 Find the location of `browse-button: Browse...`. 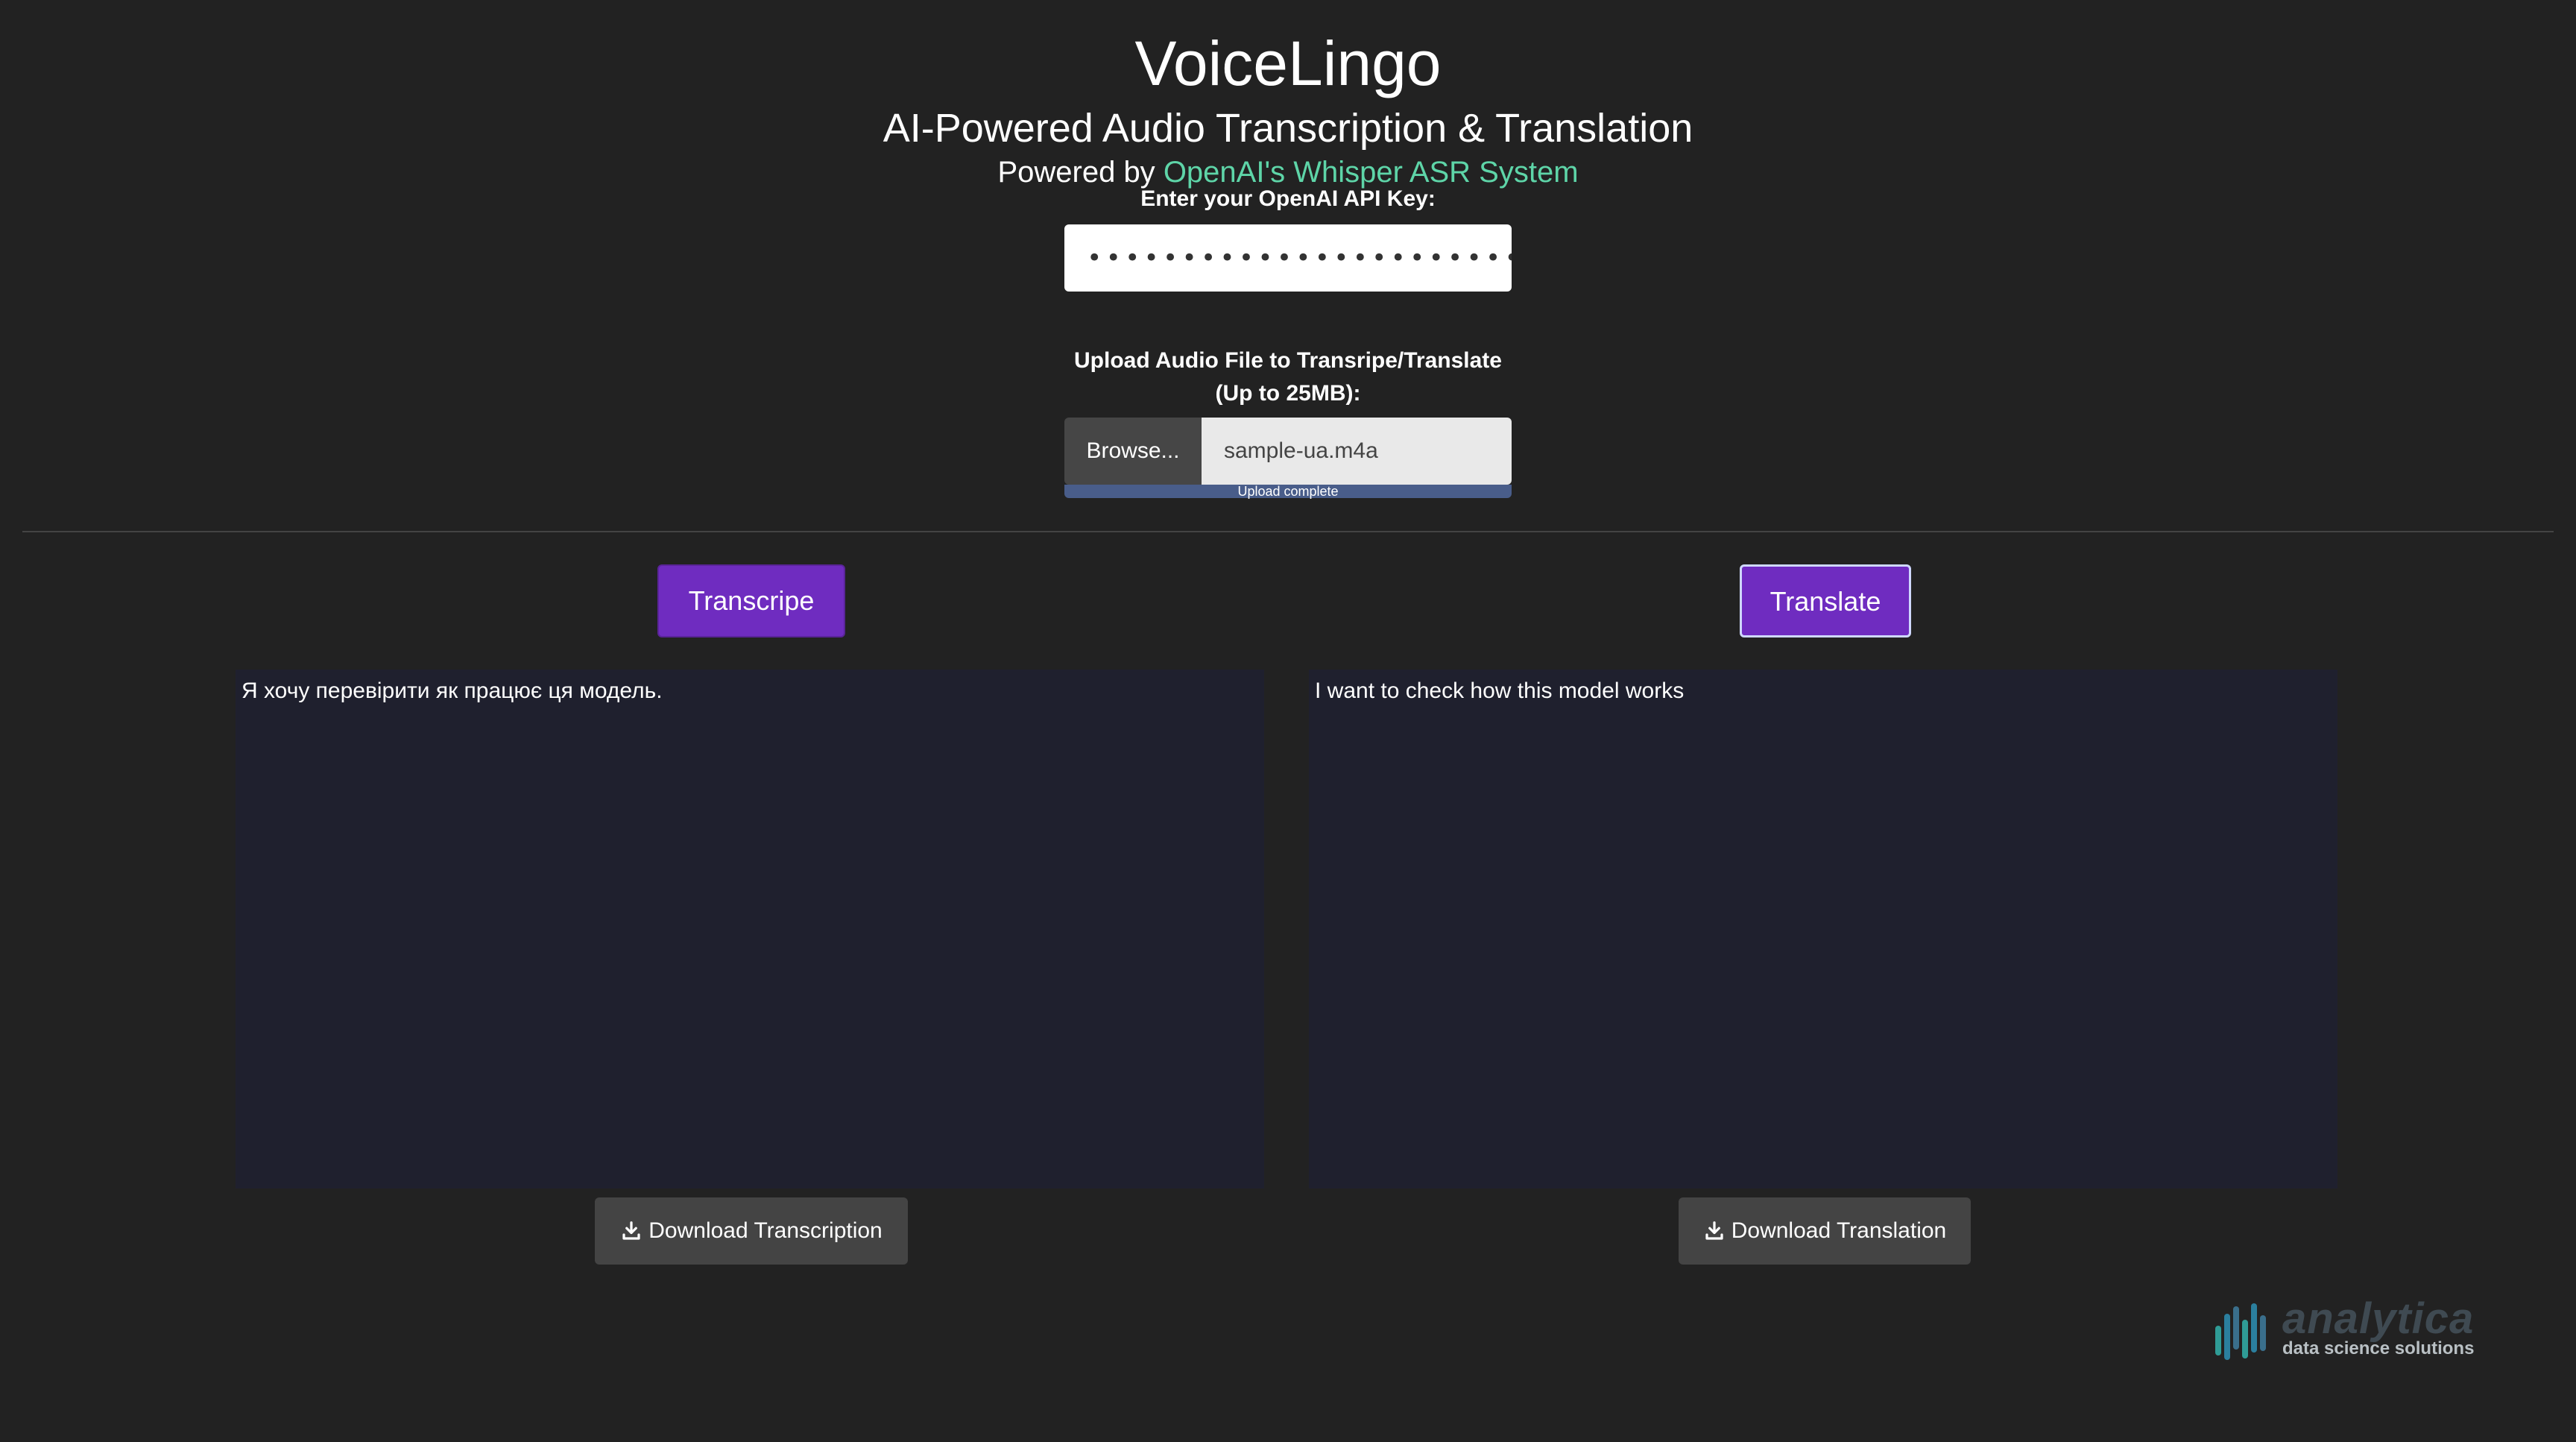

browse-button: Browse... is located at coordinates (1133, 452).